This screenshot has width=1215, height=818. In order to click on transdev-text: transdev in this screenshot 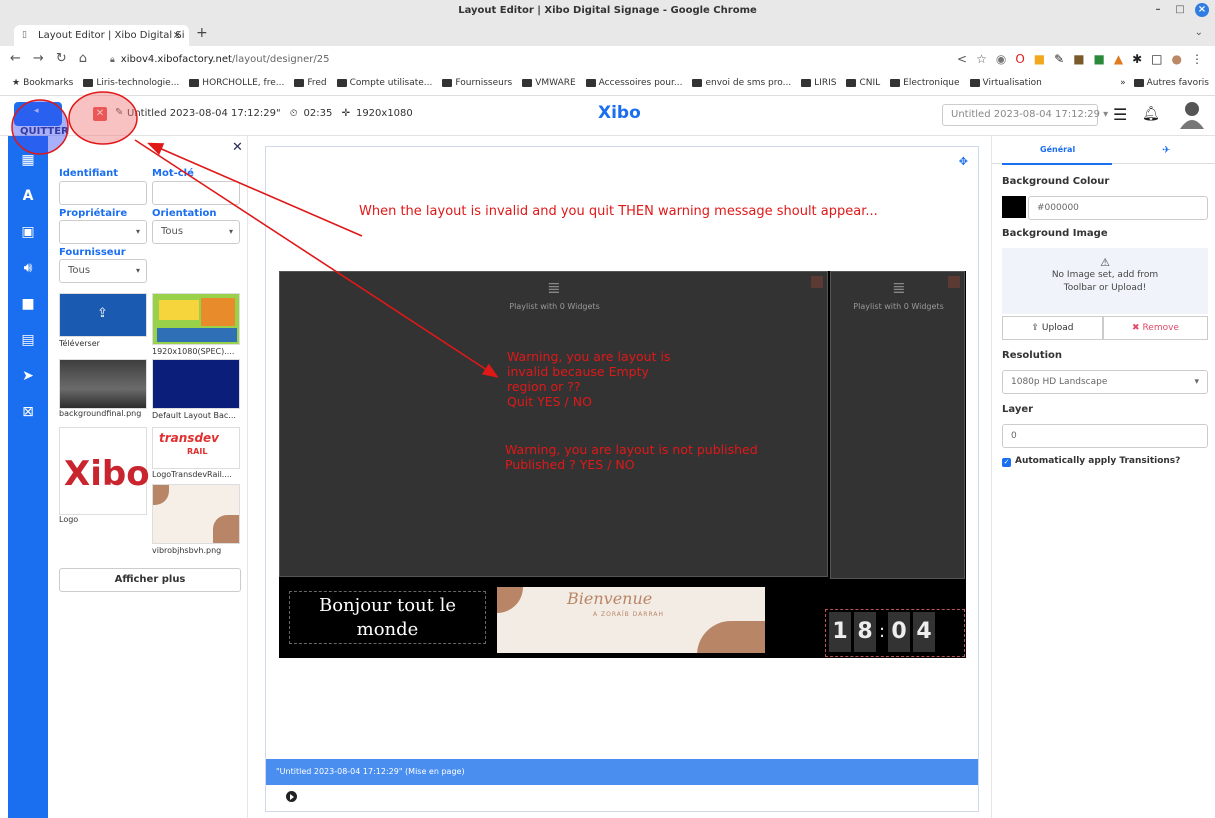, I will do `click(189, 438)`.